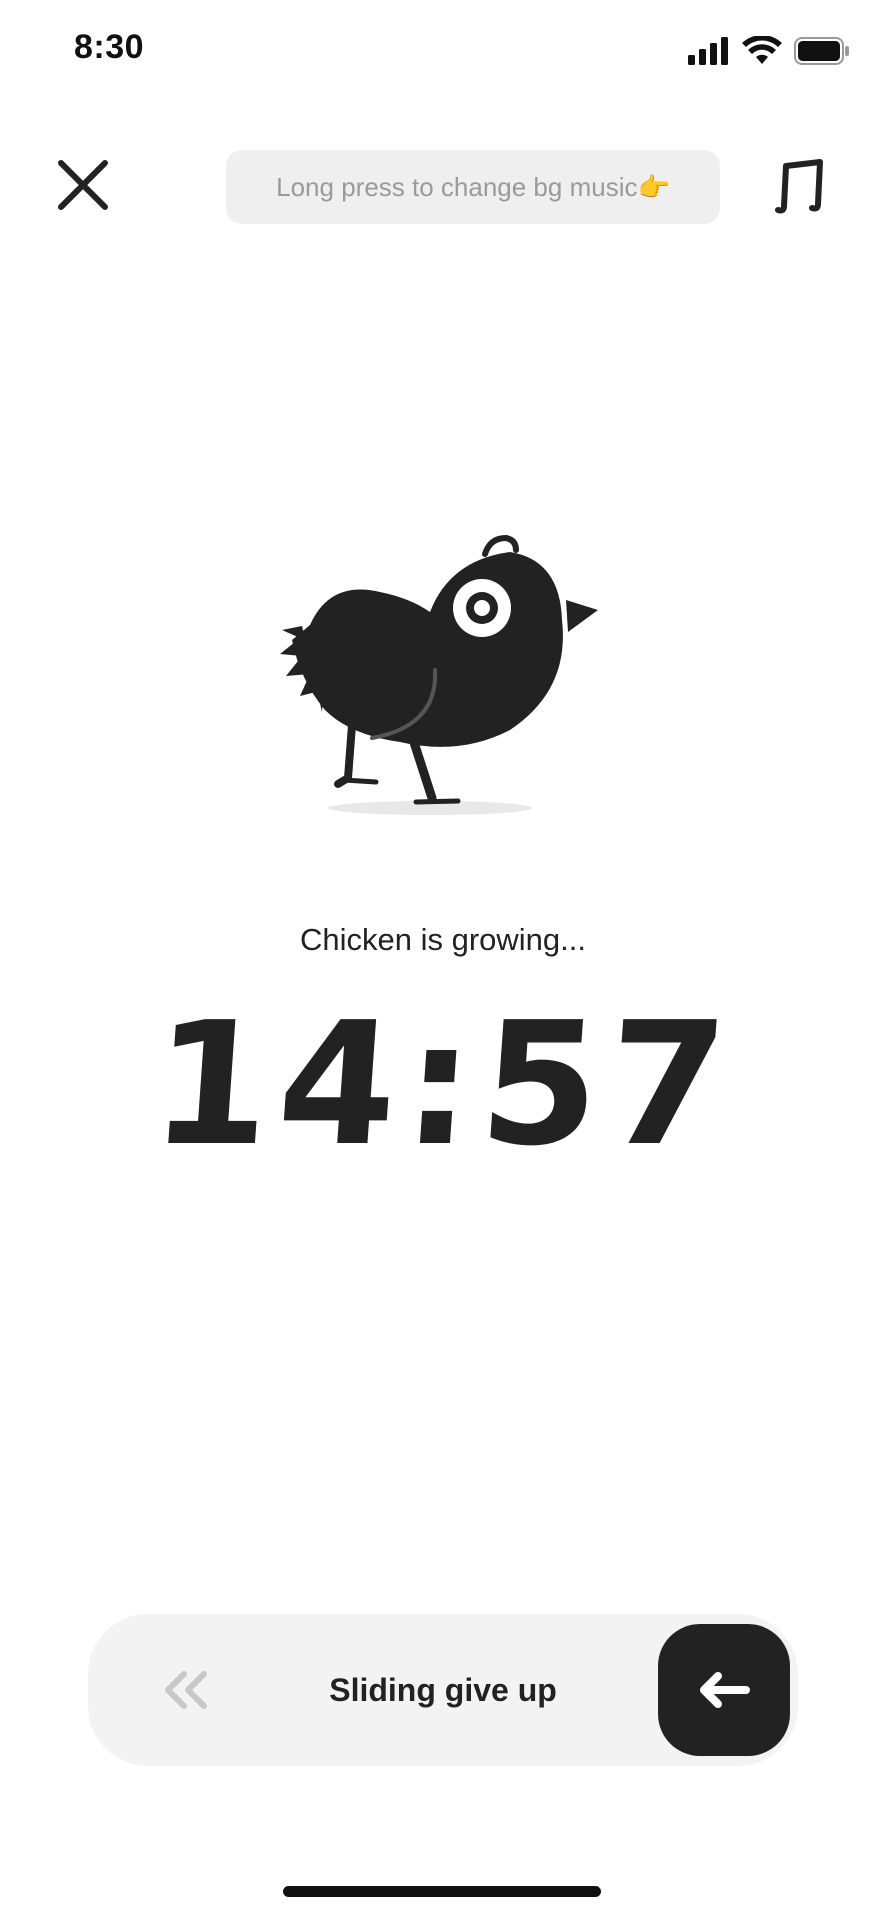 The height and width of the screenshot is (1920, 886). What do you see at coordinates (443, 1690) in the screenshot?
I see `give-up-slider: Sliding give up` at bounding box center [443, 1690].